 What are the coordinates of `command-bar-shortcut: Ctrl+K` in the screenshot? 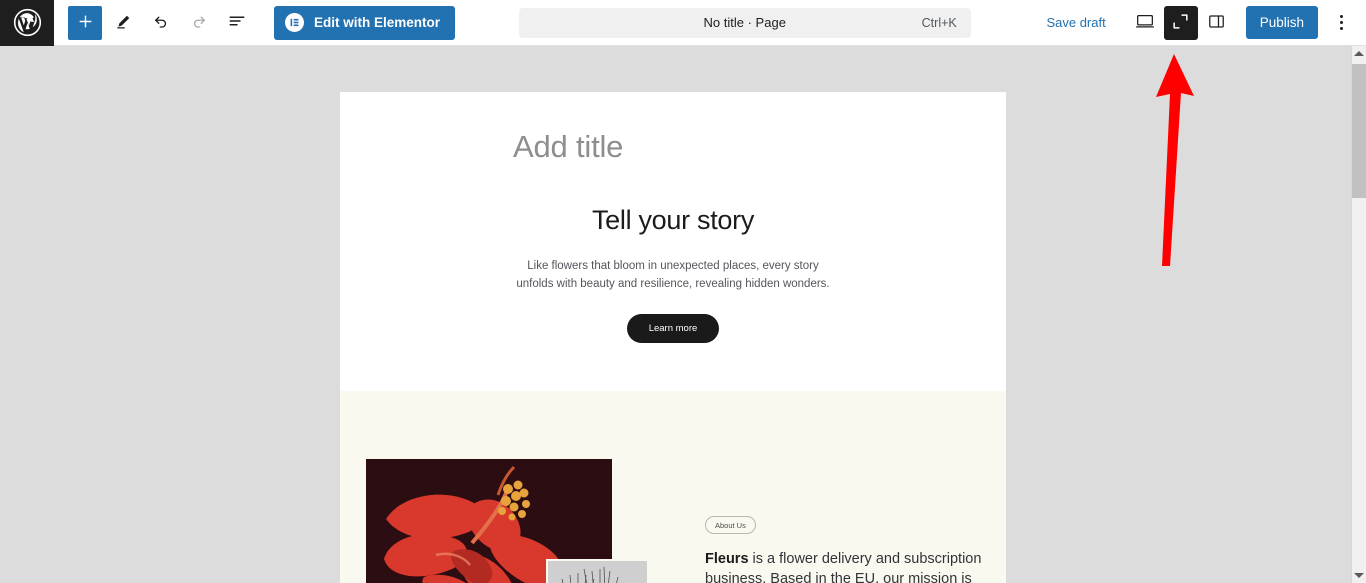 It's located at (939, 22).